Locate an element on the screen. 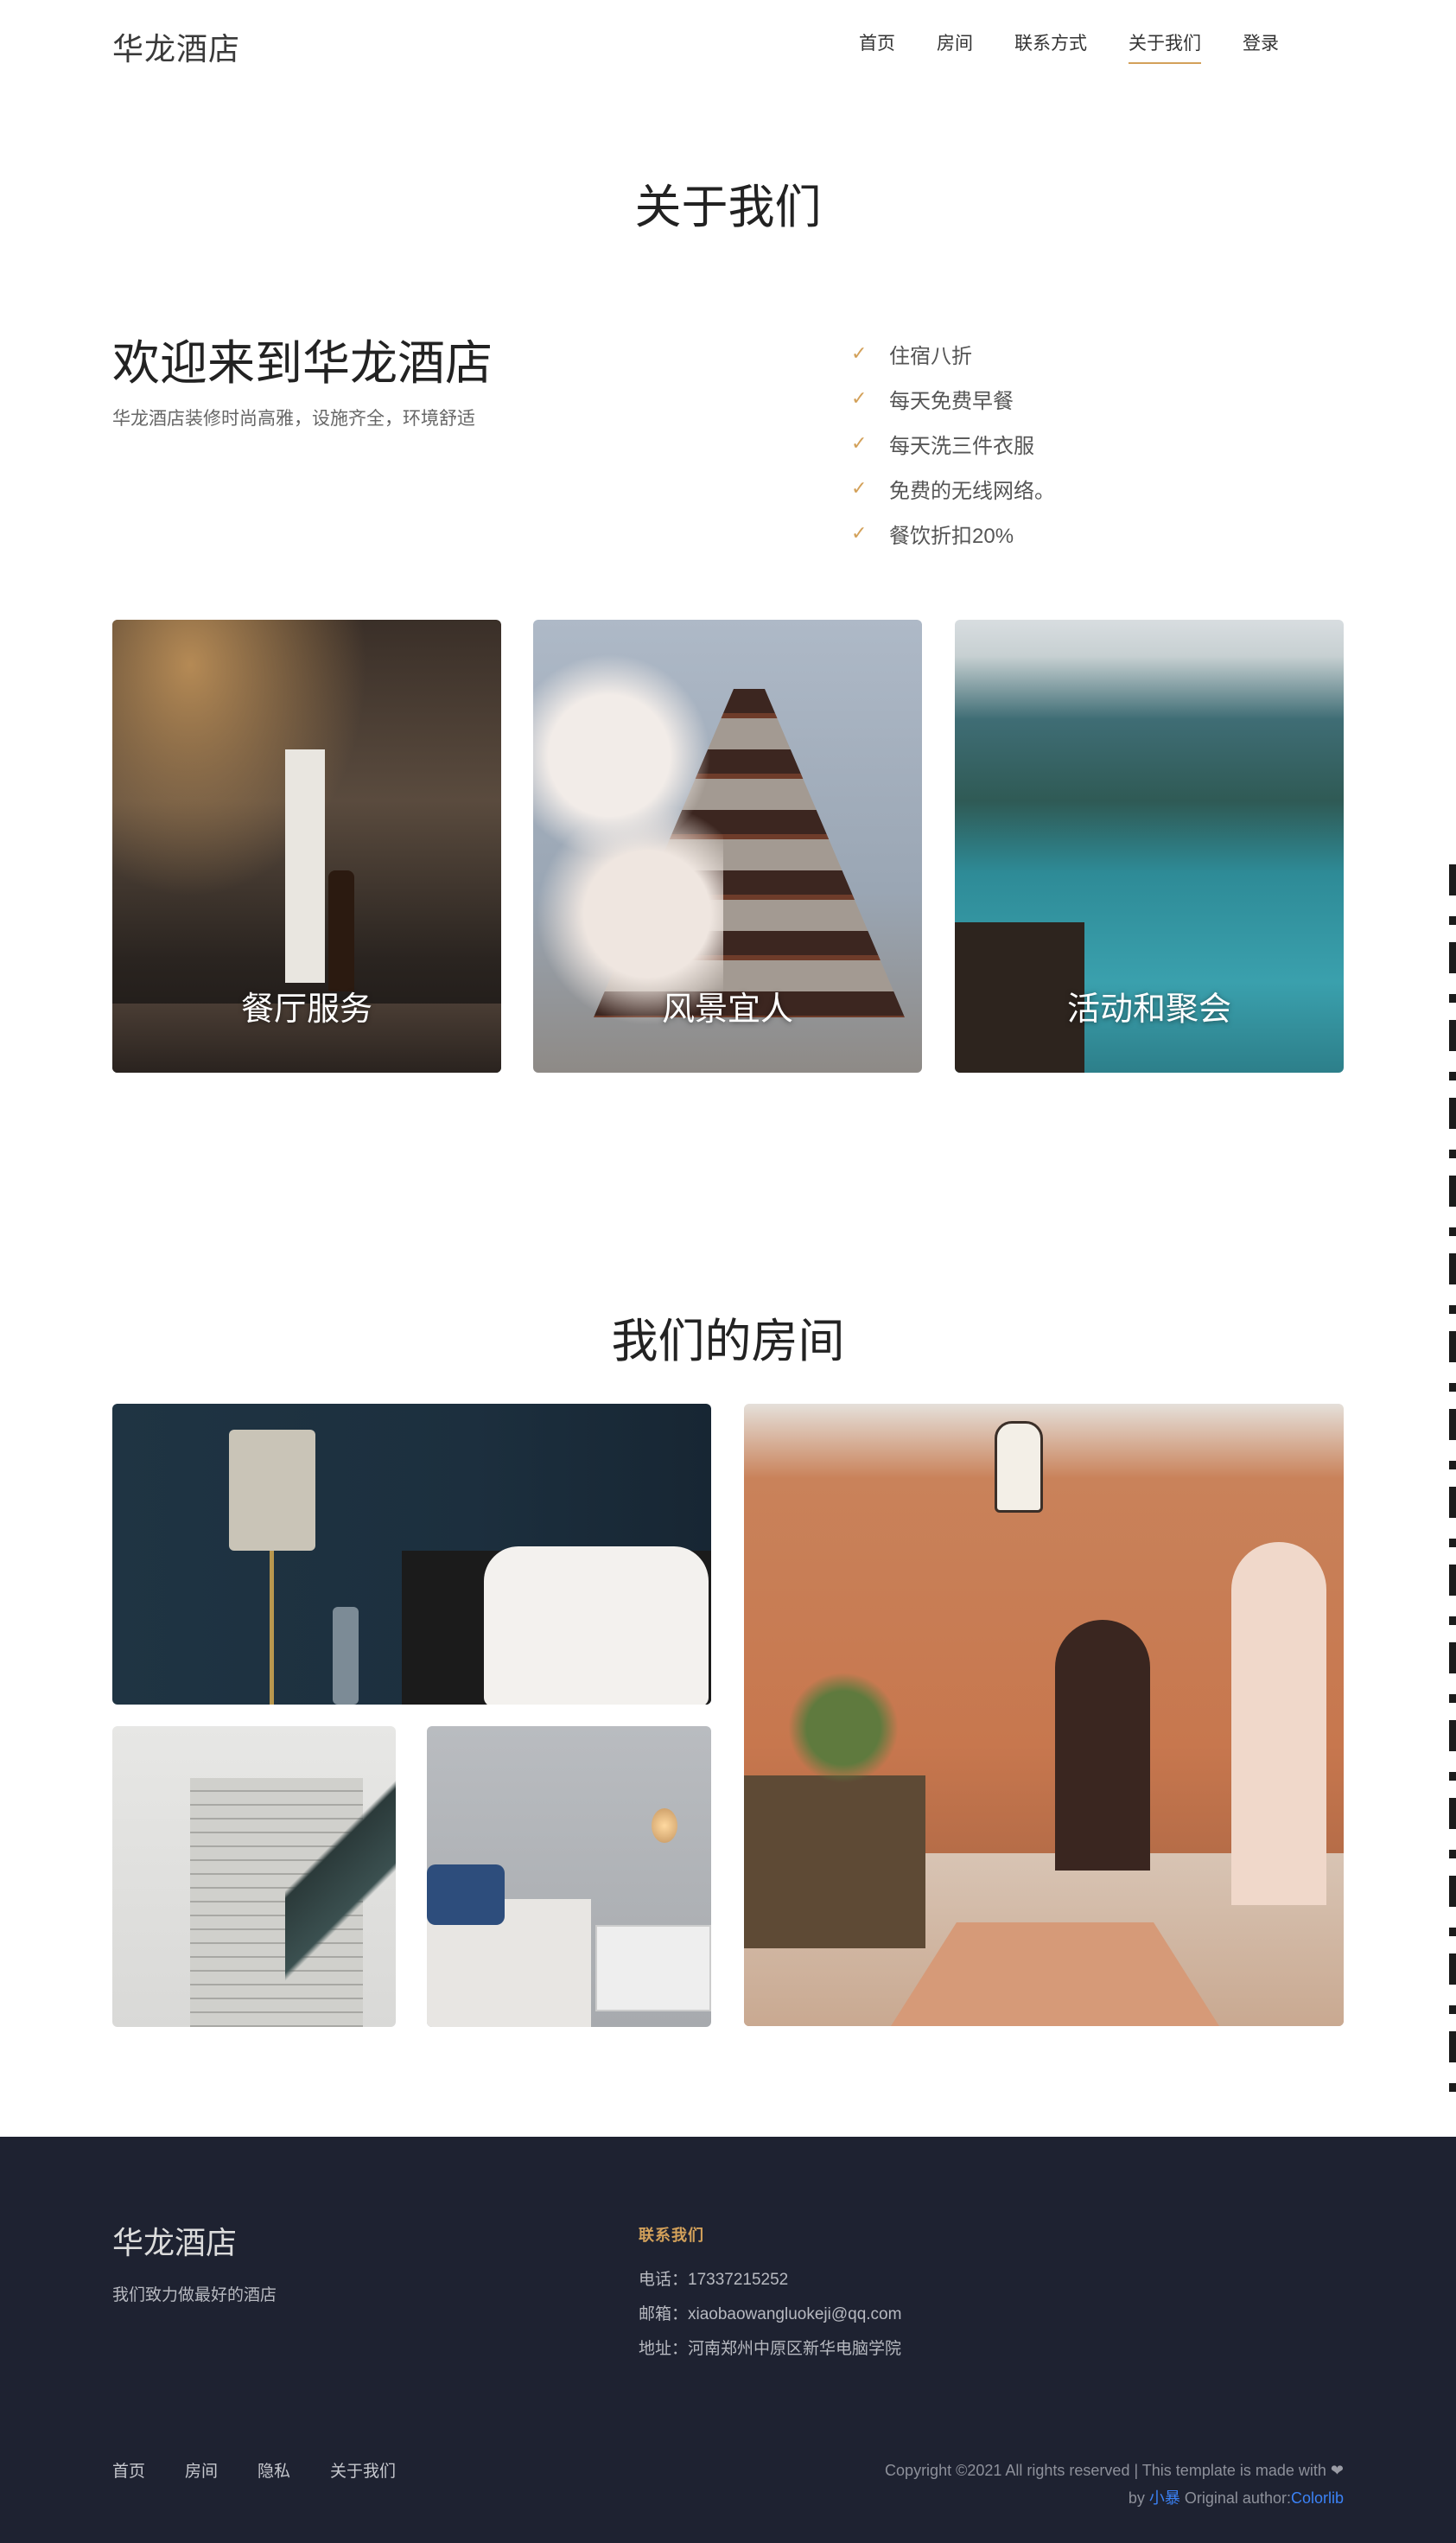 The width and height of the screenshot is (1456, 2543). feature-item: ✓ 餐饮折扣20% is located at coordinates (933, 535).